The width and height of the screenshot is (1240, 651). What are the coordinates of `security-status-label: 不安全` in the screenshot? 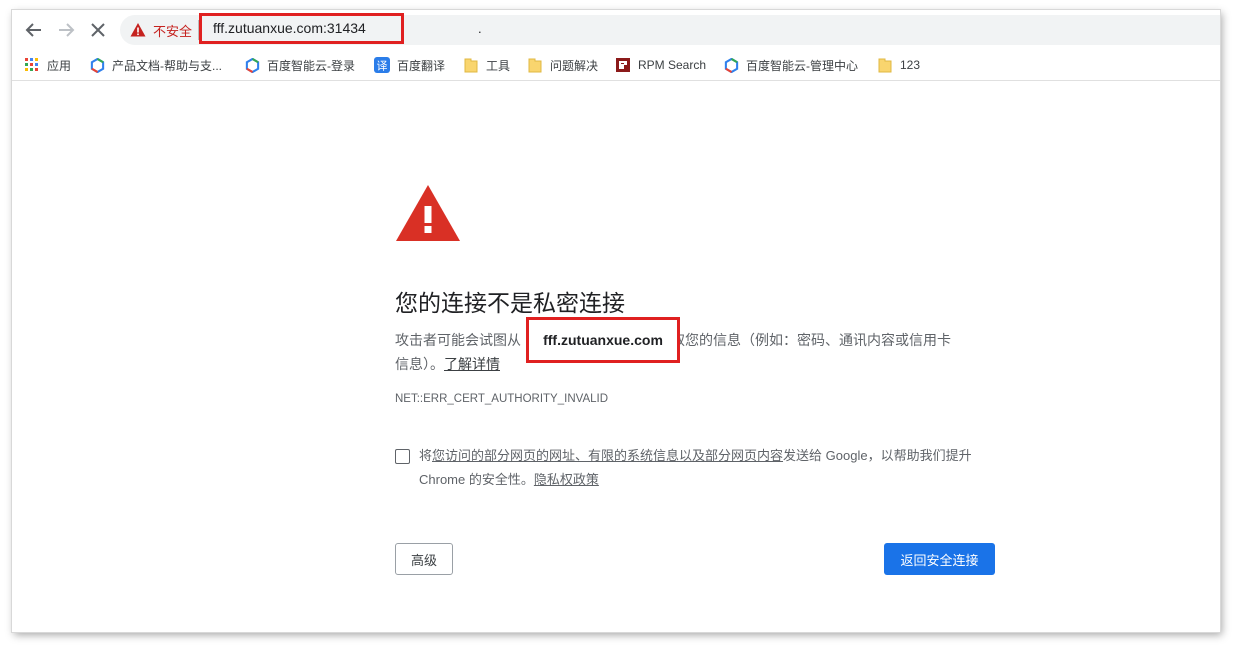 It's located at (172, 30).